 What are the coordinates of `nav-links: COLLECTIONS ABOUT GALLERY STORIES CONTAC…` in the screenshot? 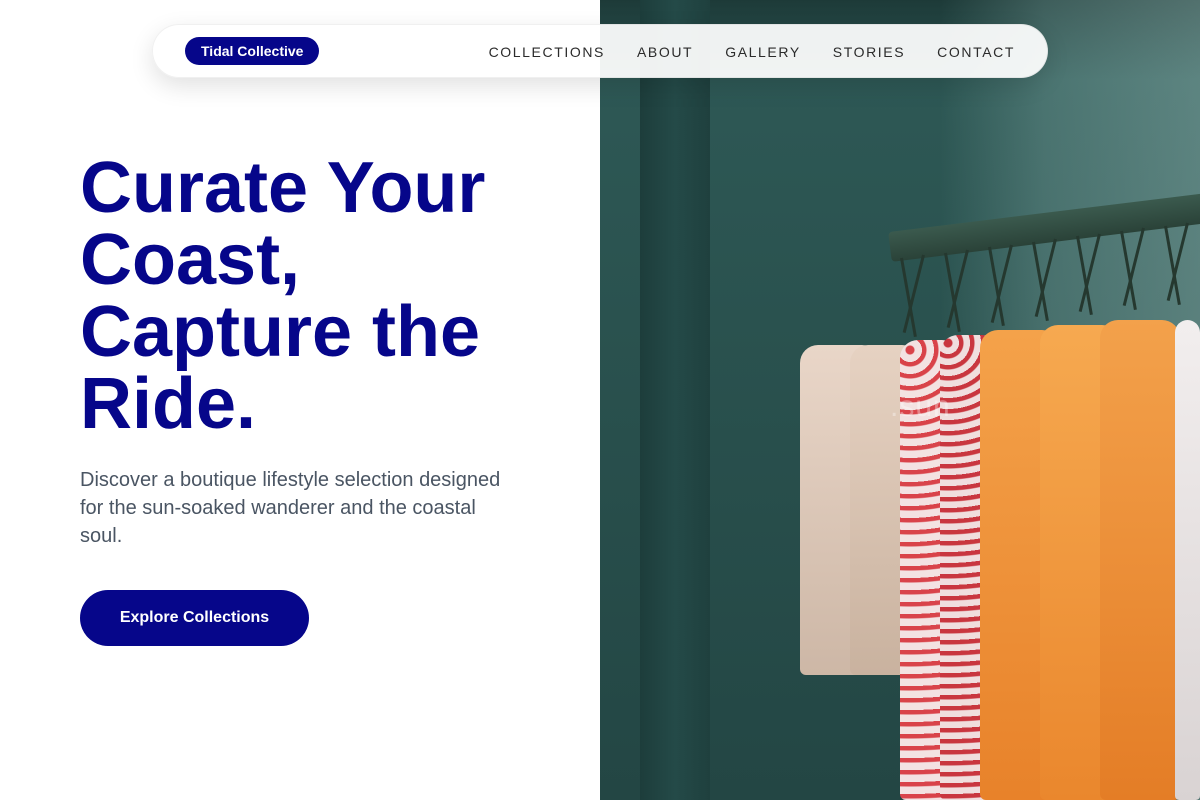 It's located at (752, 52).